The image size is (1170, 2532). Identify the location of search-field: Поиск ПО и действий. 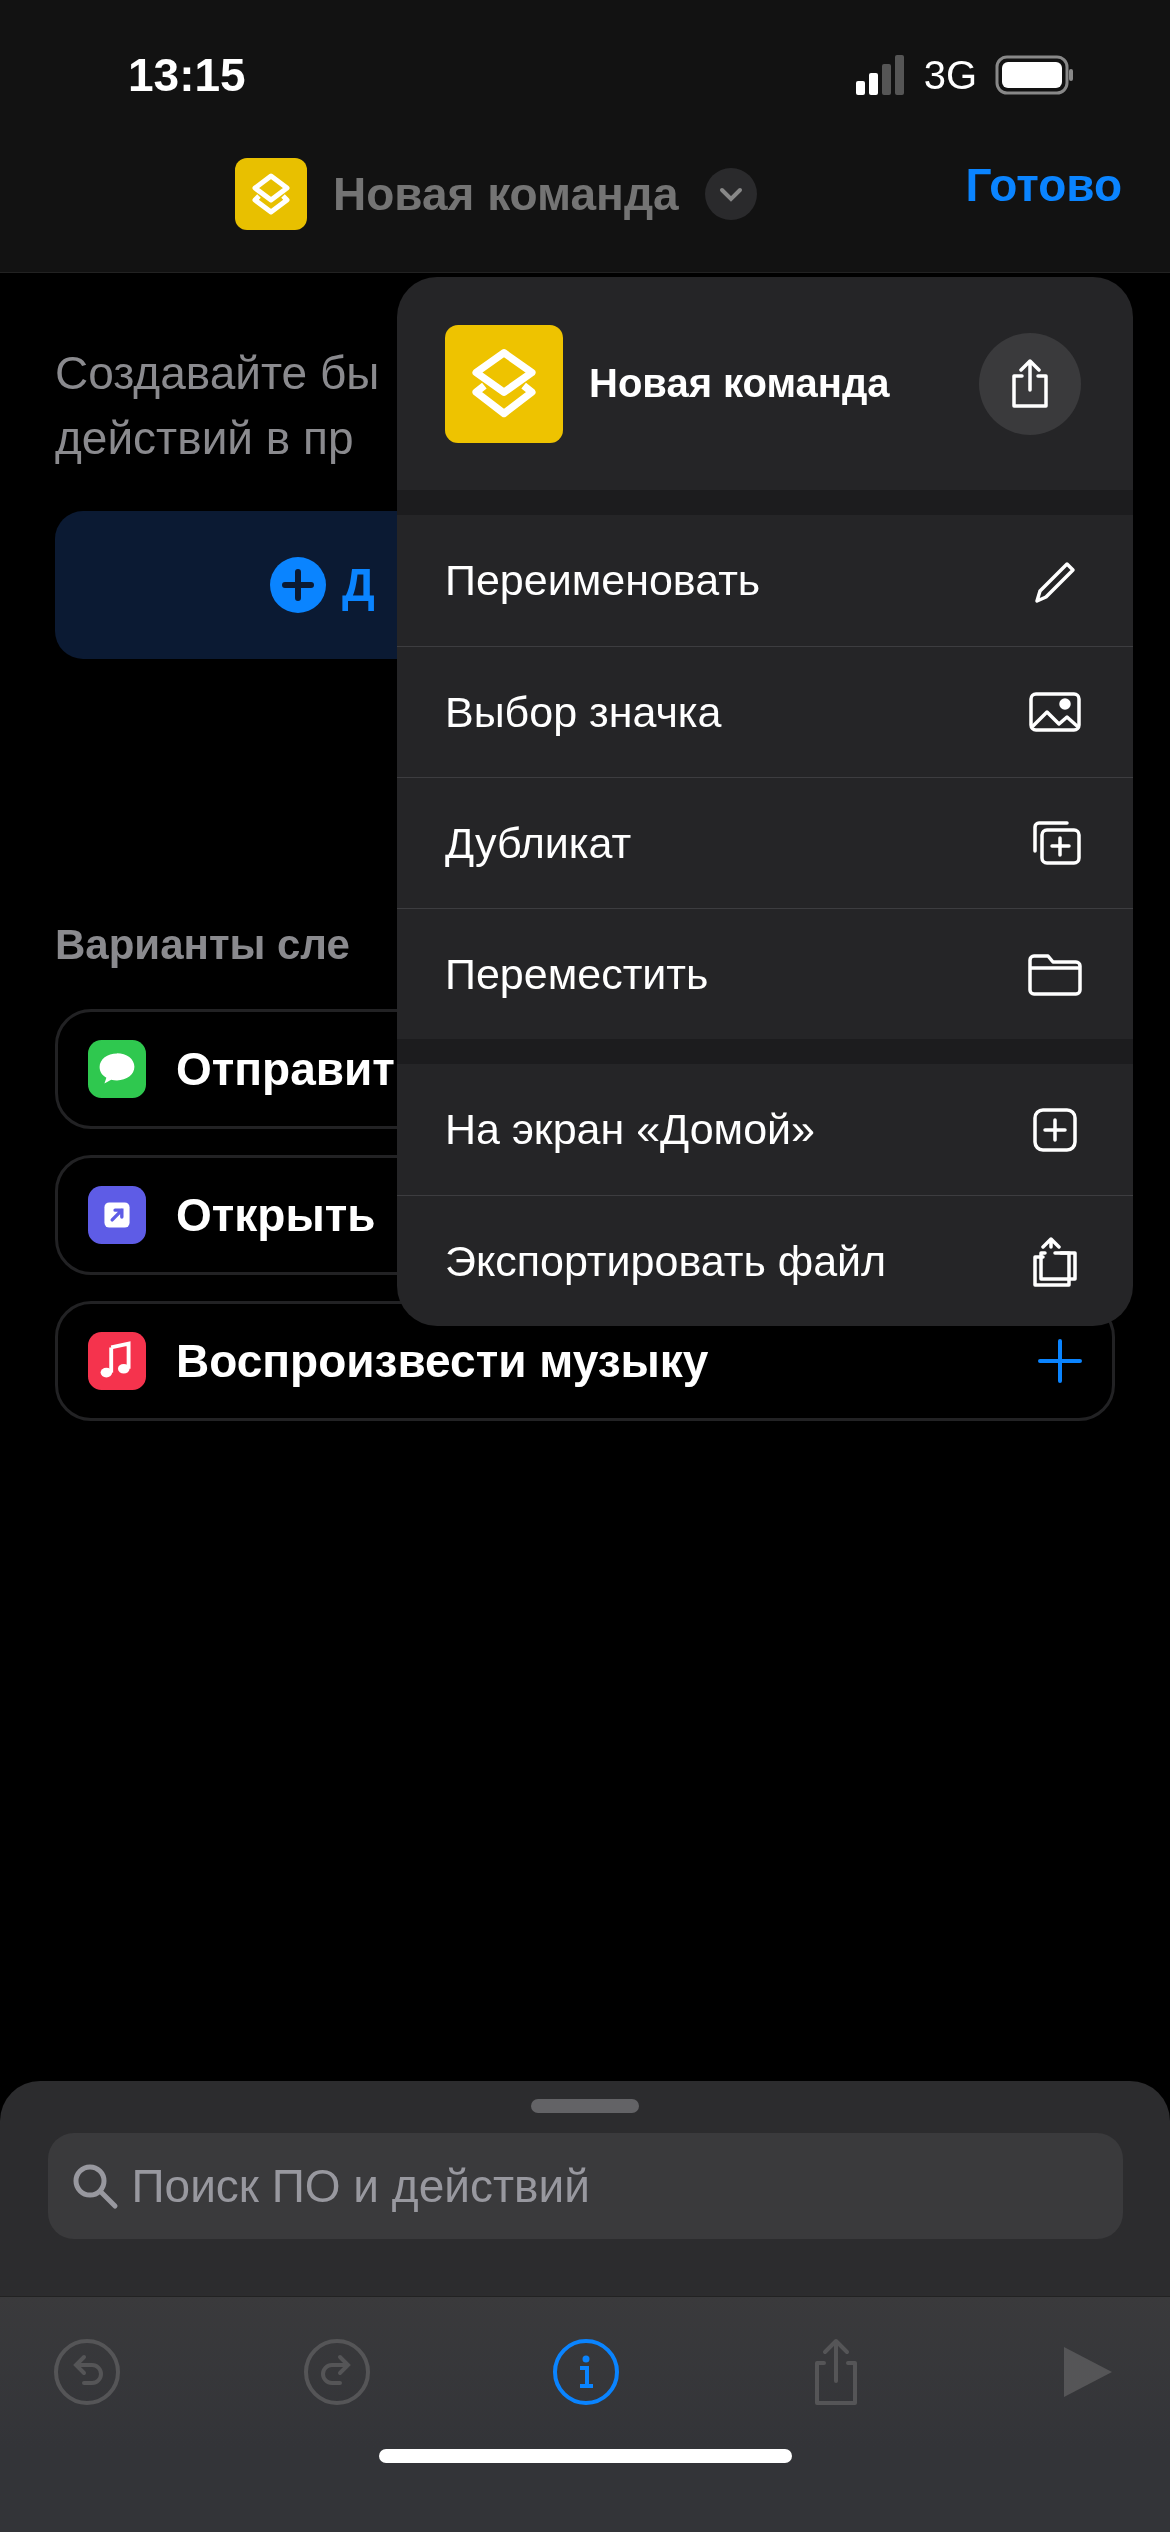
(585, 2186).